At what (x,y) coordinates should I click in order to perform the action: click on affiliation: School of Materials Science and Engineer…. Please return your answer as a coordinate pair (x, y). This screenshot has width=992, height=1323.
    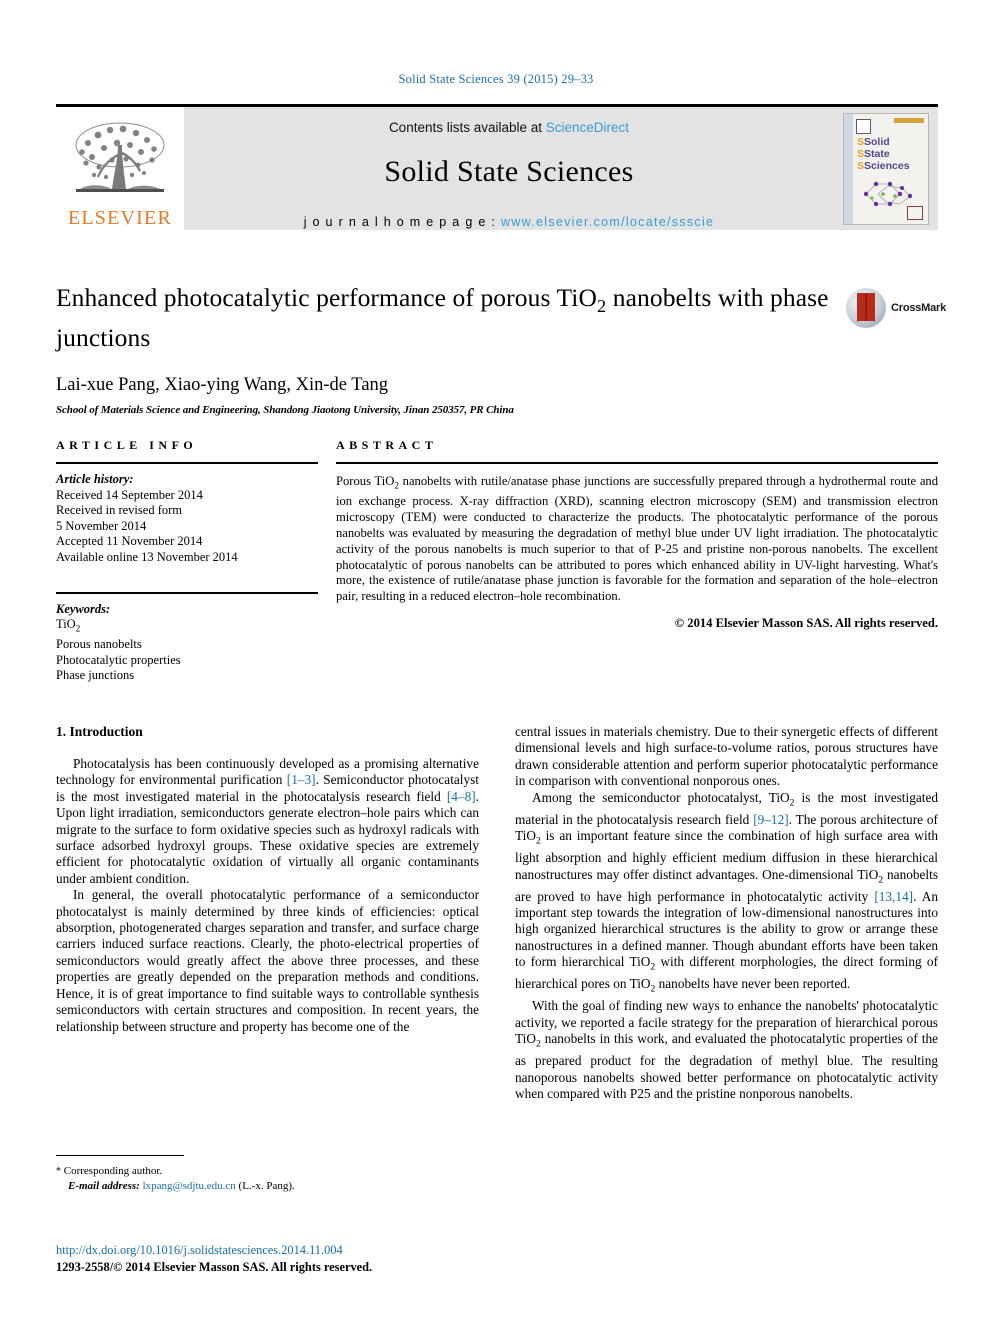
    Looking at the image, I should click on (285, 410).